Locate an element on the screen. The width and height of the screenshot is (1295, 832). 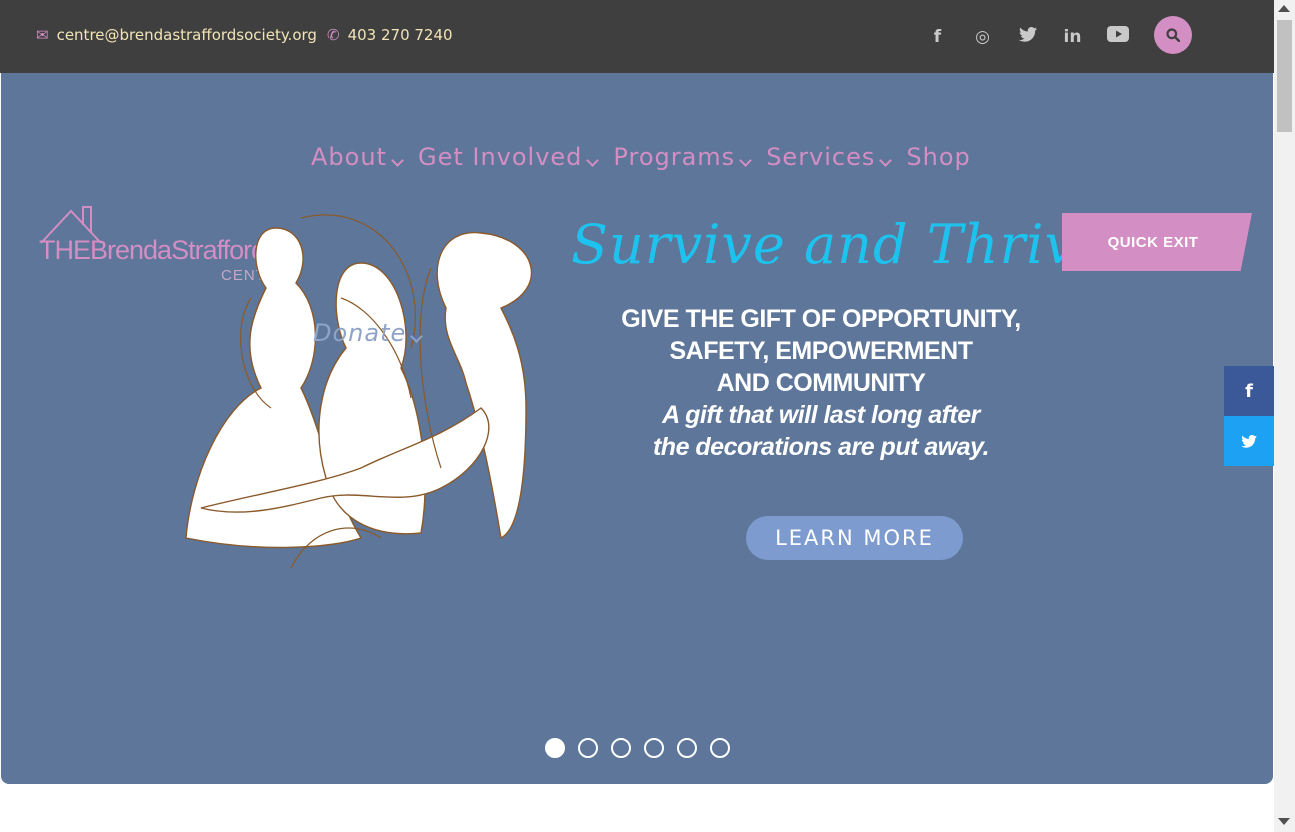
tagline-line-2: the decorations are put away. is located at coordinates (821, 447).